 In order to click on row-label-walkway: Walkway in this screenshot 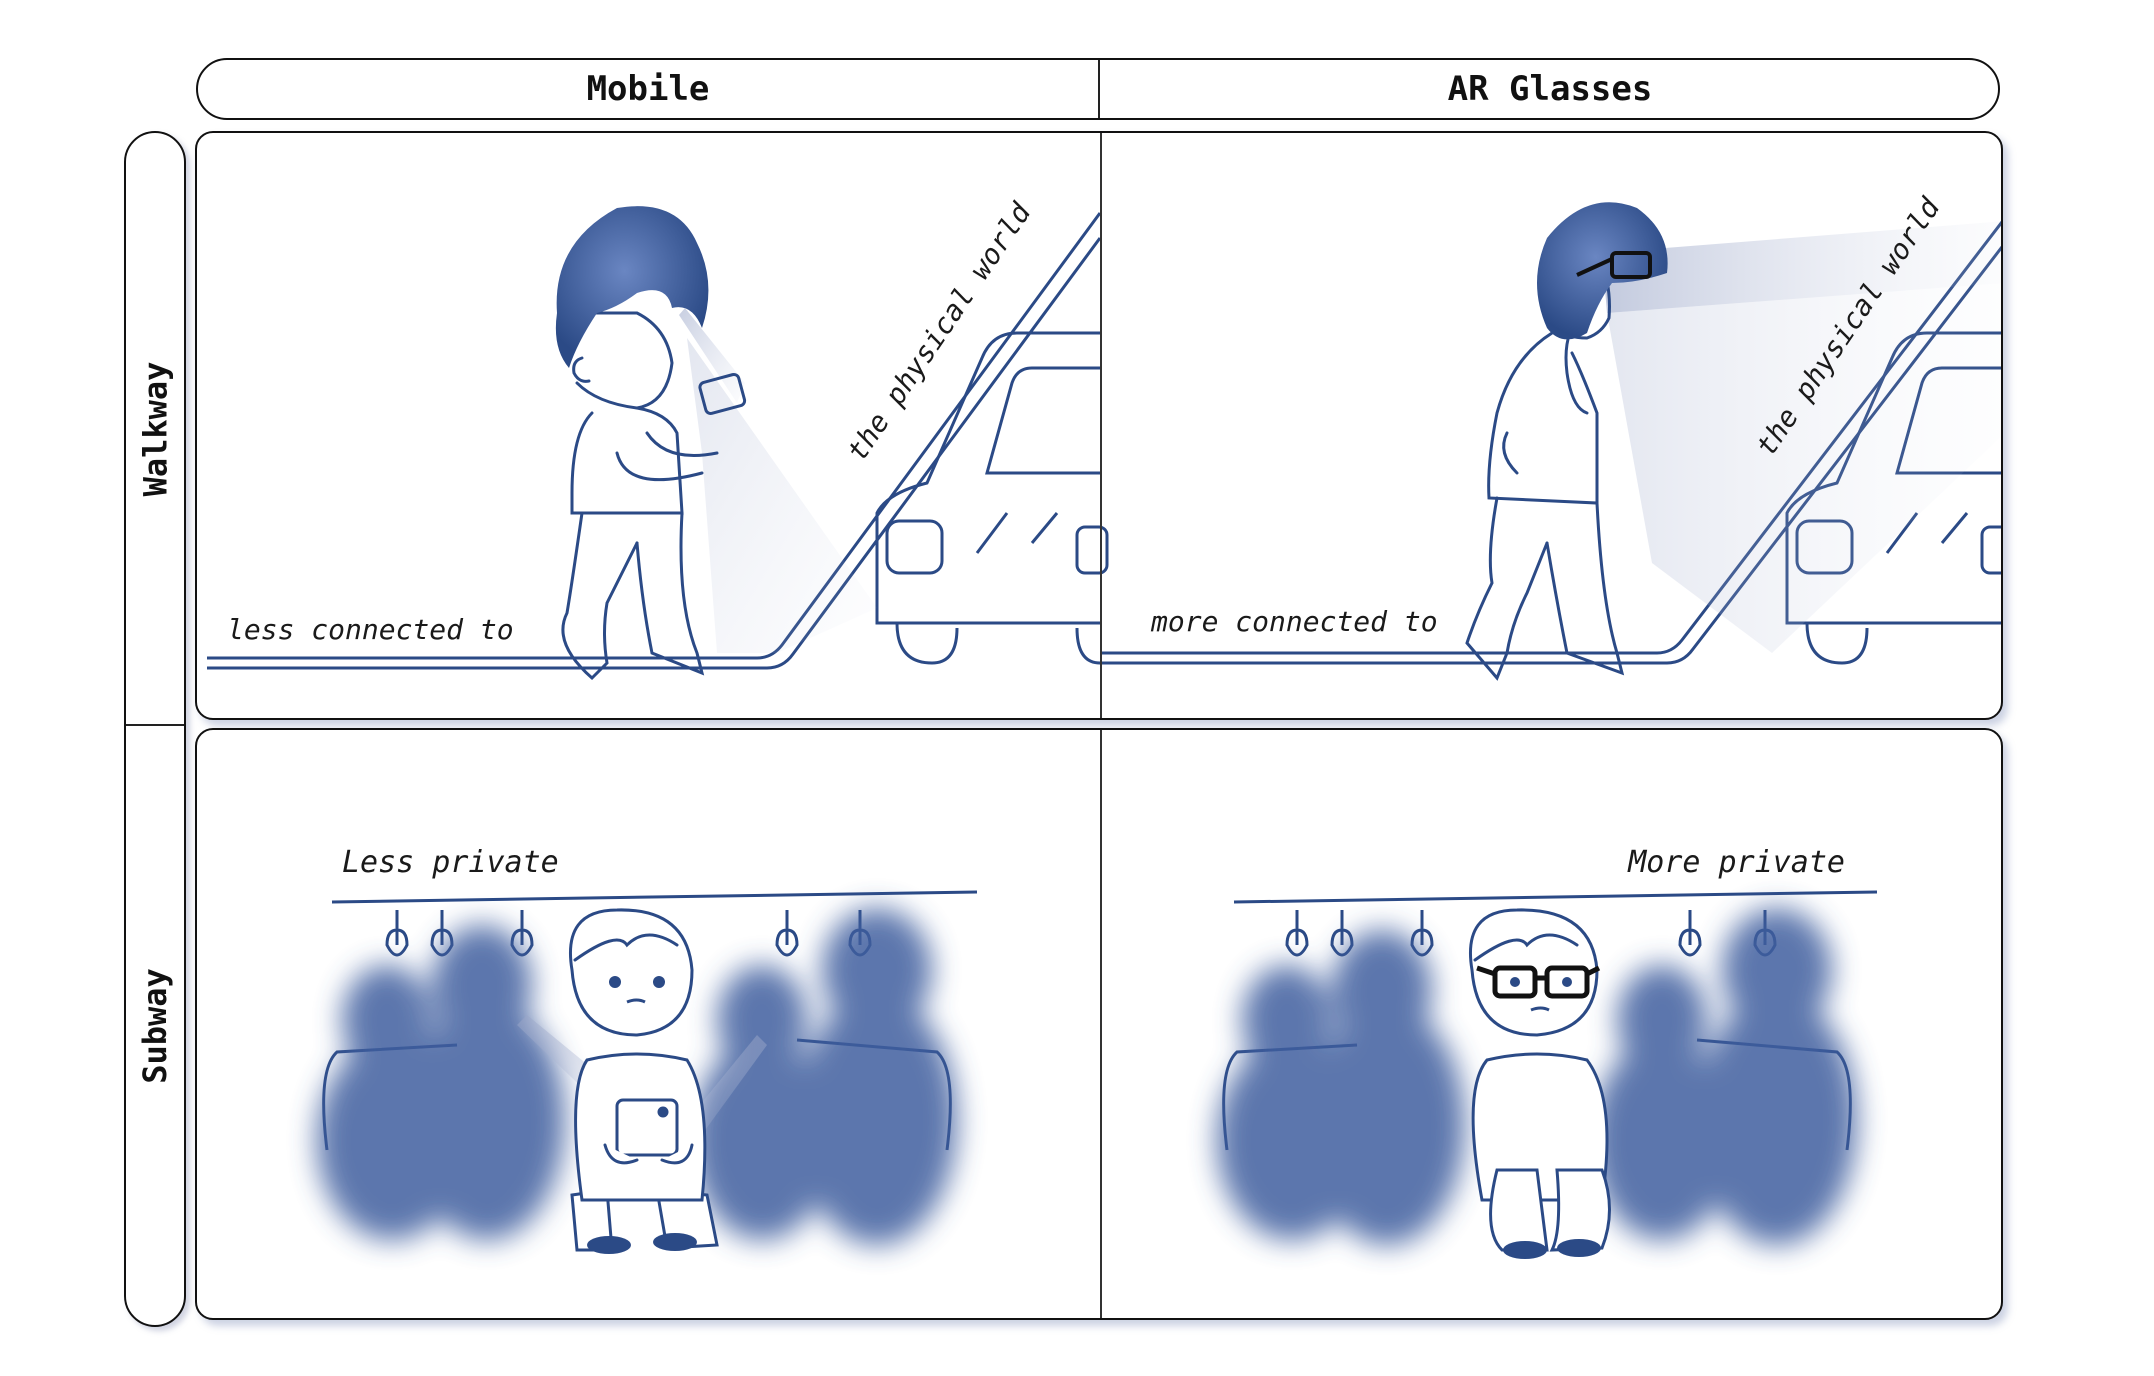, I will do `click(155, 428)`.